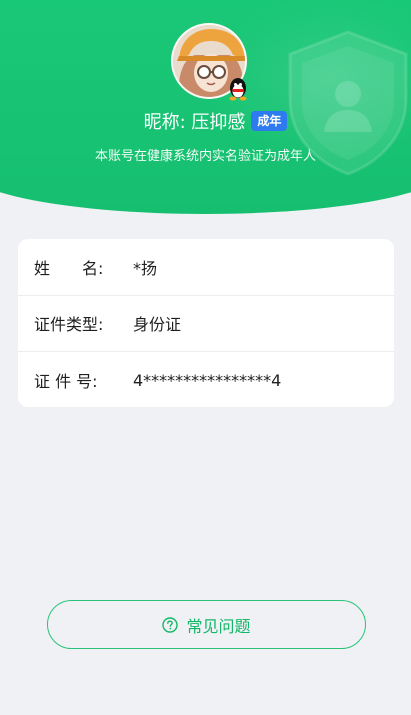 This screenshot has height=715, width=411. What do you see at coordinates (145, 268) in the screenshot?
I see `info-value: *扬` at bounding box center [145, 268].